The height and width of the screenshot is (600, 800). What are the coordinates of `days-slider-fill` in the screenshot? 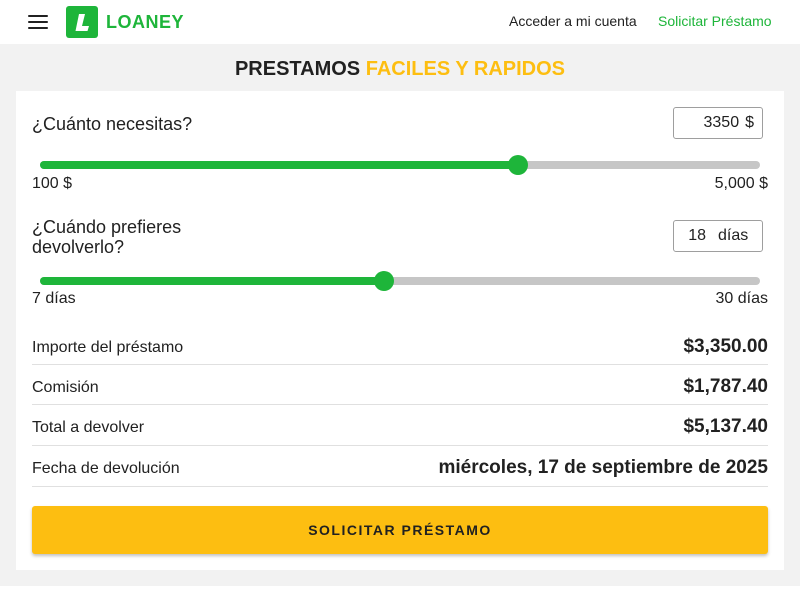 It's located at (212, 281).